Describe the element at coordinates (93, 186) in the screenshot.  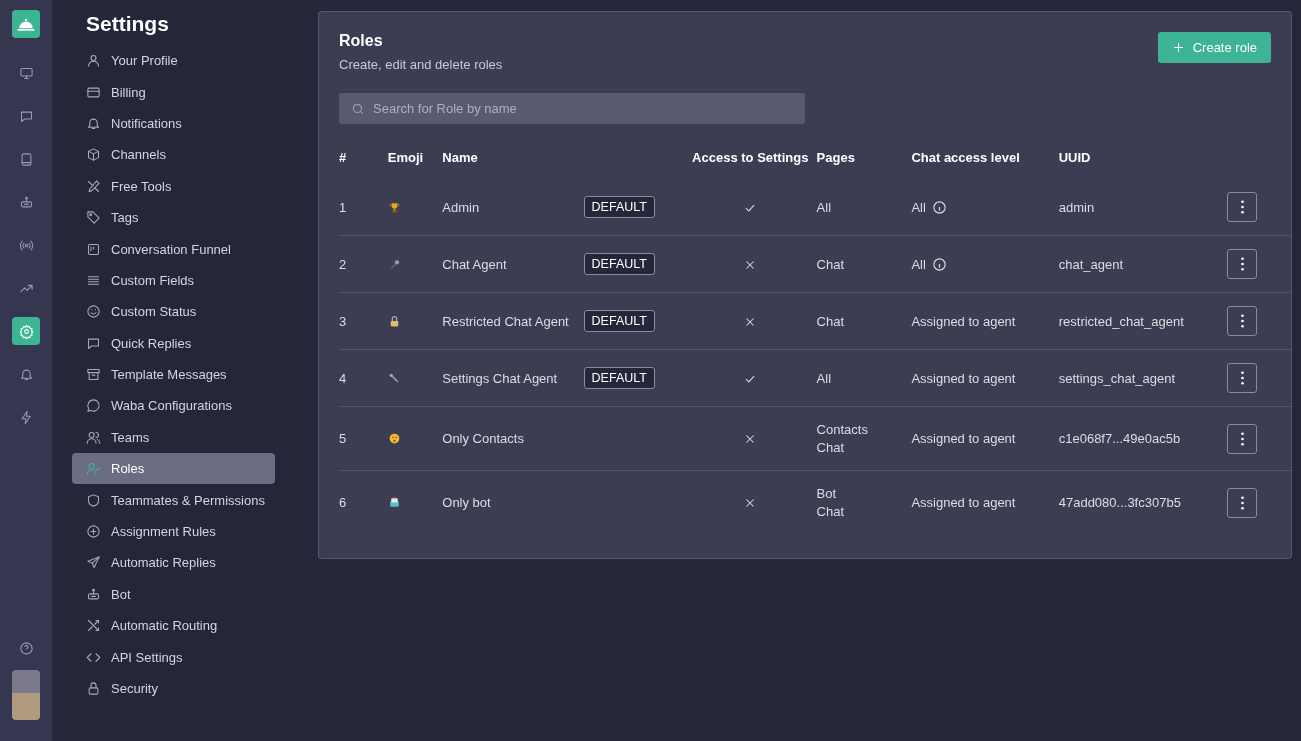
I see `tools-icon` at that location.